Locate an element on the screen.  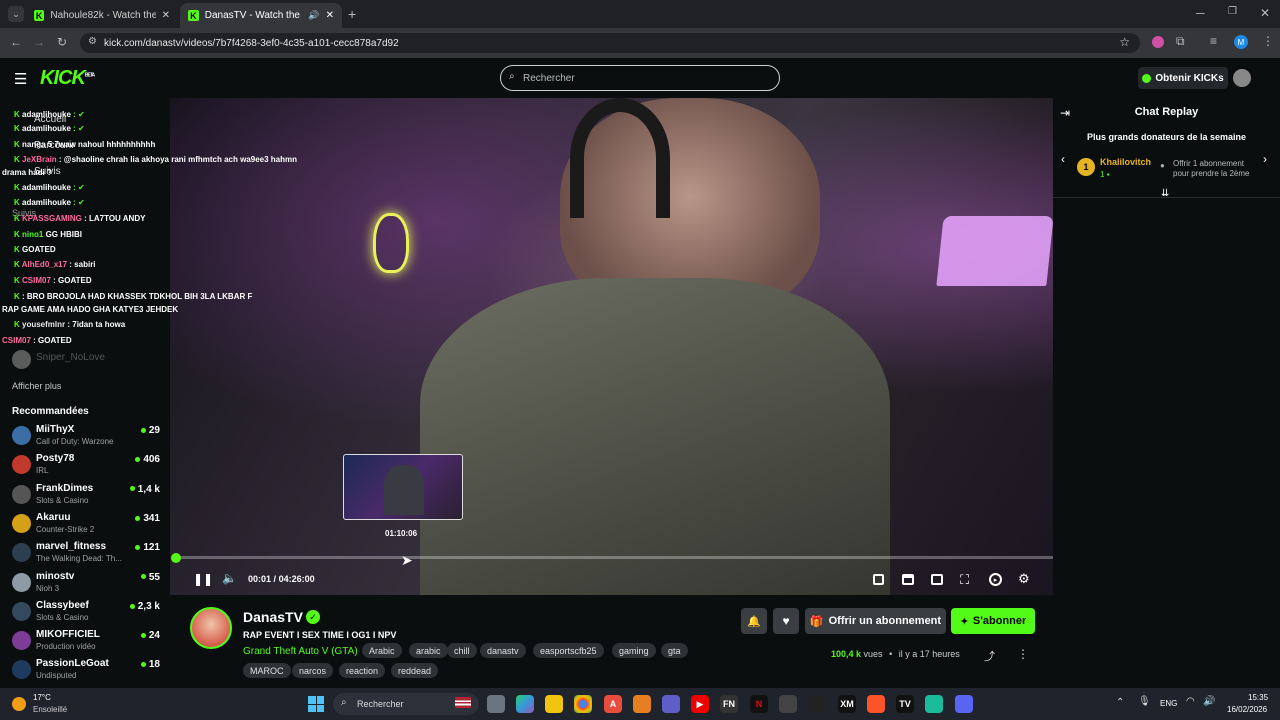
tab-nahoule: K Nahoule82k - Watch the VOD o ✕ is located at coordinates (102, 15).